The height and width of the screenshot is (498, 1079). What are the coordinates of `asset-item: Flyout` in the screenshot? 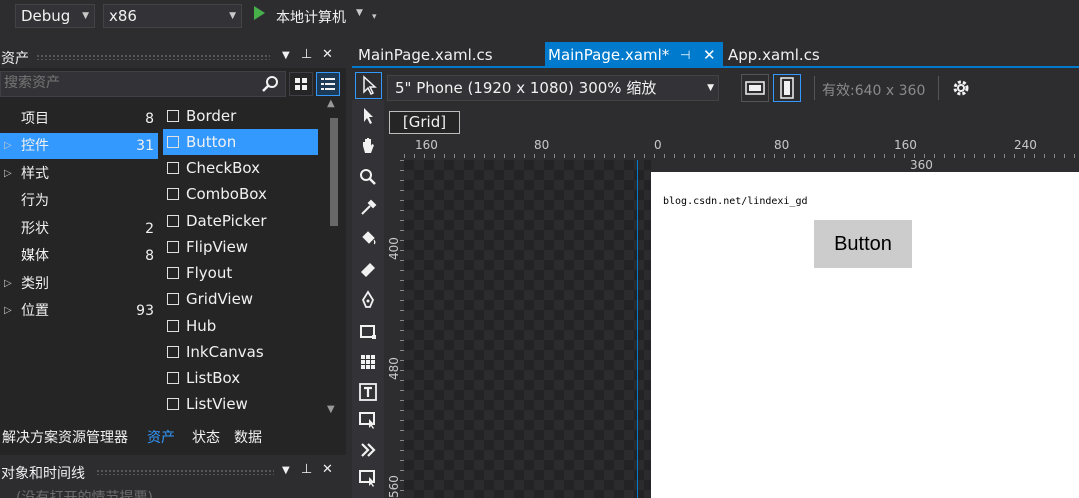 It's located at (240, 273).